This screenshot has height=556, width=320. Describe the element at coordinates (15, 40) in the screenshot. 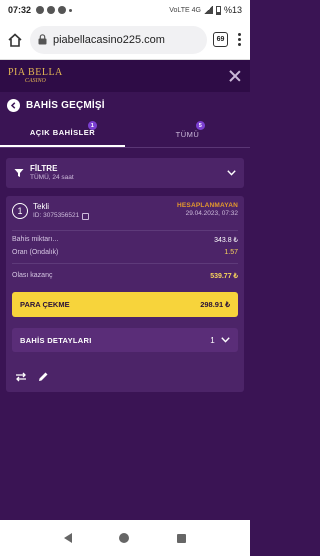

I see `home-icon` at that location.